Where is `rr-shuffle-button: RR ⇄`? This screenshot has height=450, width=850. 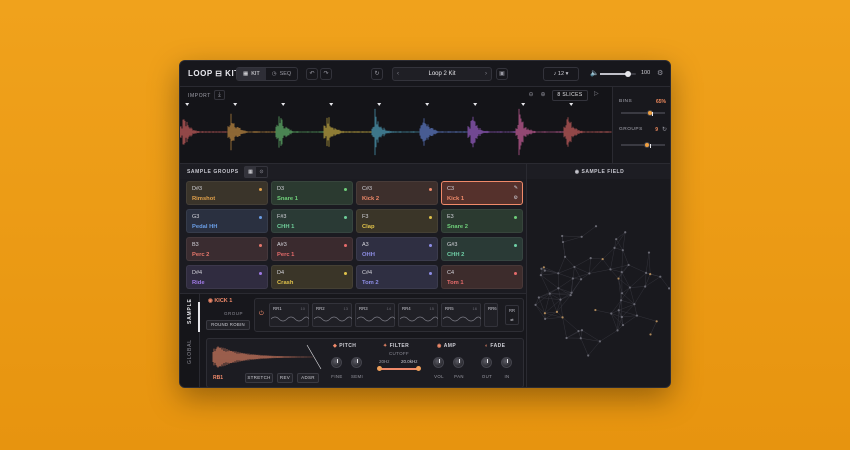
rr-shuffle-button: RR ⇄ is located at coordinates (512, 315).